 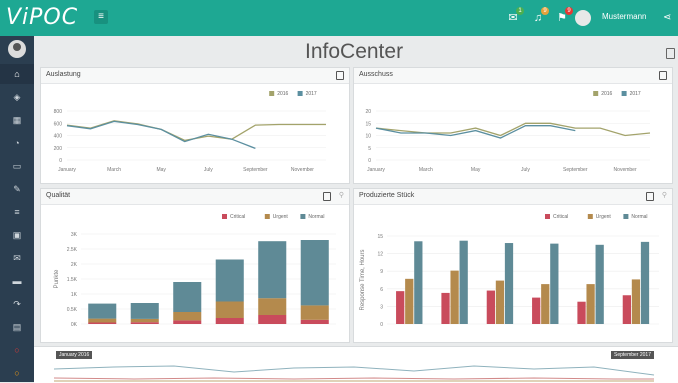 I want to click on sidebar: ⌂ ◈ ▦ ◔ ▭ ✎ ≡ ▣ ✉ ▬ ↷ ▤ ○ ○, so click(x=17, y=209).